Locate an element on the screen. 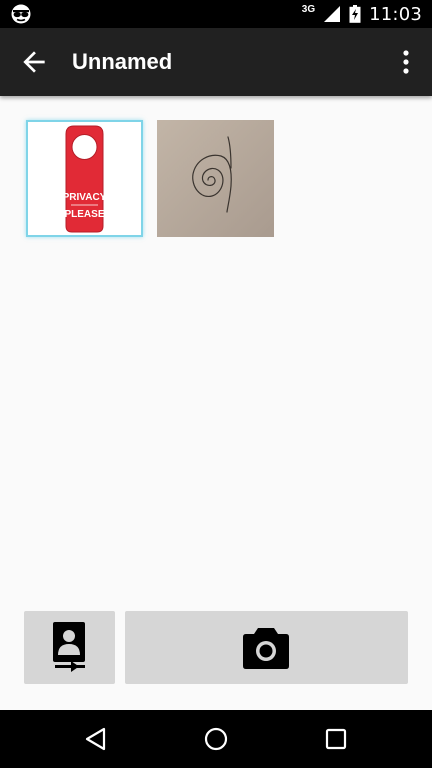 This screenshot has height=768, width=432. spiral-drawing-image is located at coordinates (215, 178).